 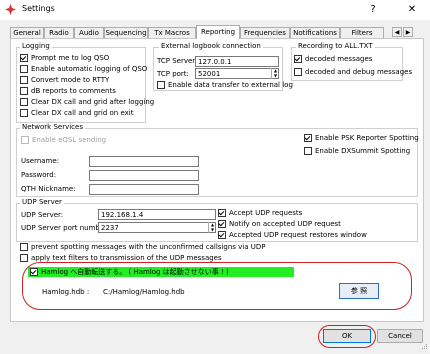 What do you see at coordinates (73, 91) in the screenshot?
I see `checkbox-label: dB reports to comments` at bounding box center [73, 91].